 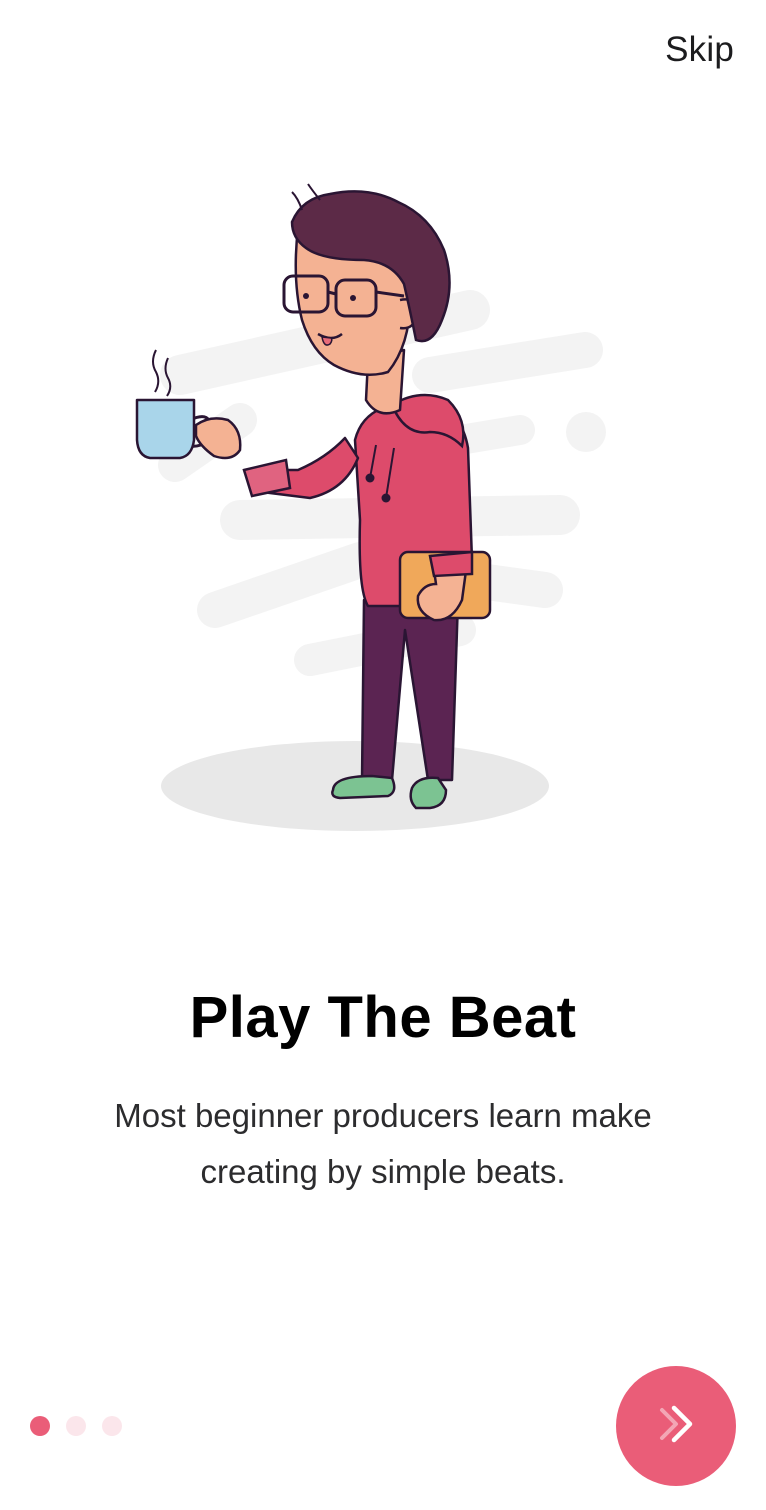 I want to click on page-indicator, so click(x=76, y=1426).